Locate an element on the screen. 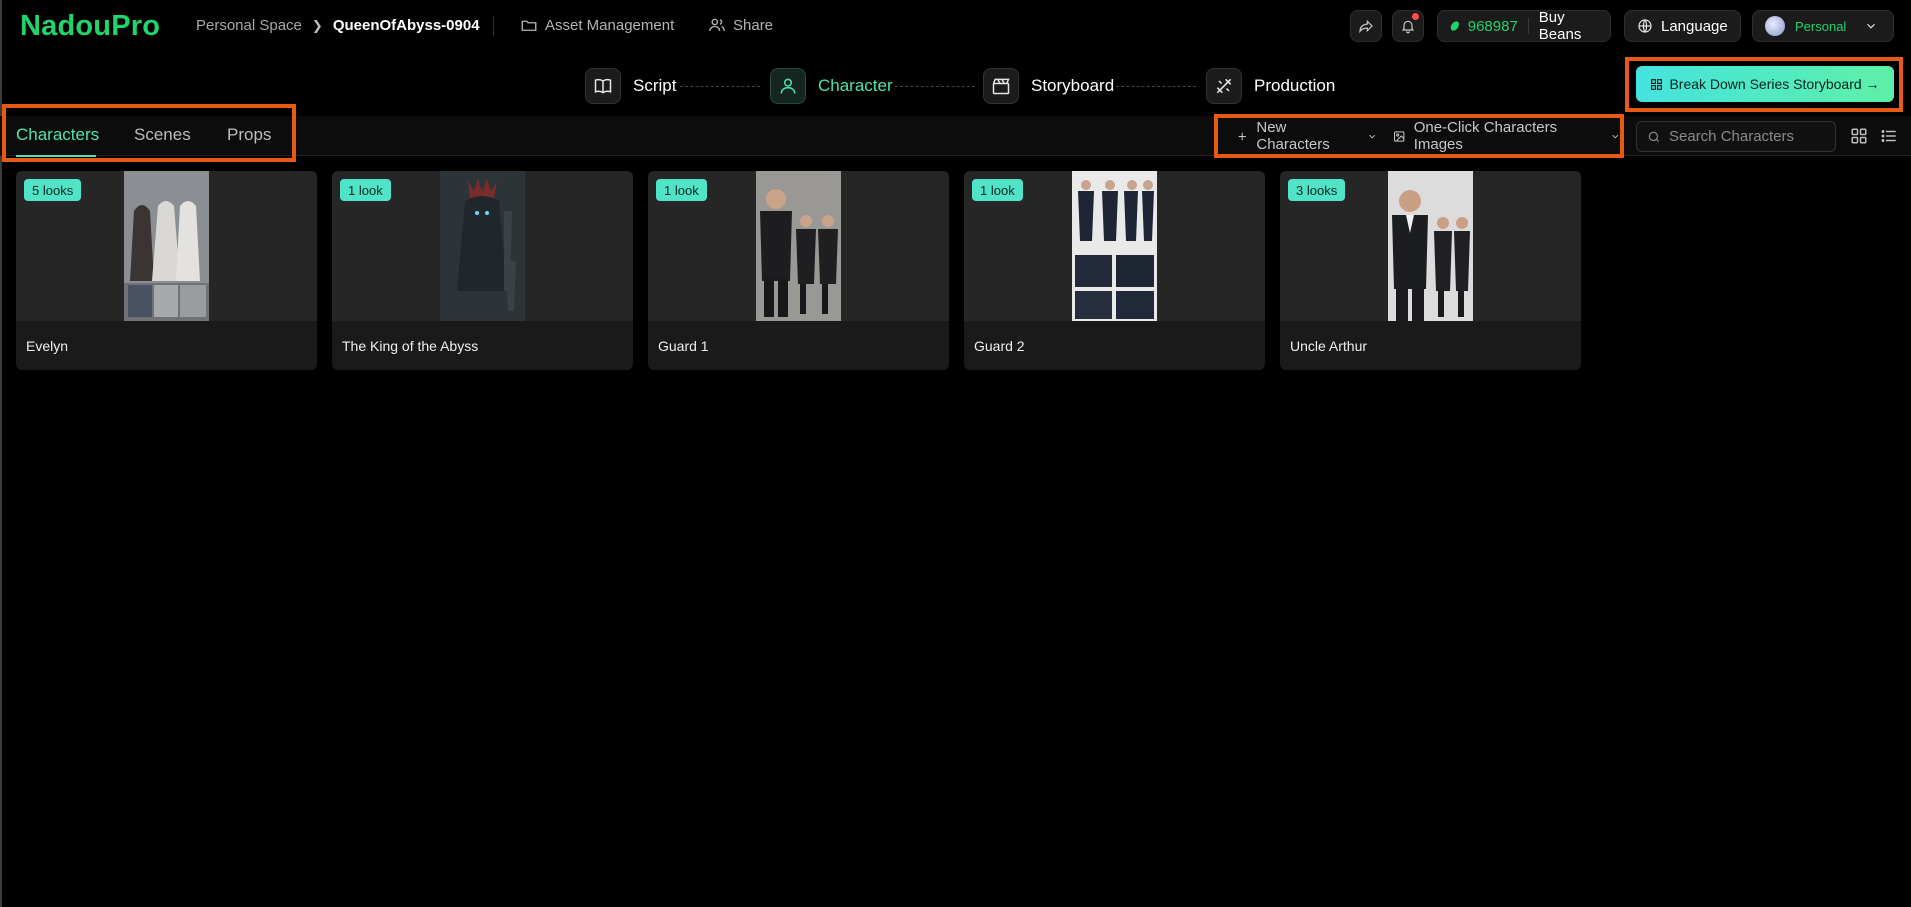 This screenshot has height=907, width=1911. one-click-images-button: One-Click Characters Images is located at coordinates (1506, 136).